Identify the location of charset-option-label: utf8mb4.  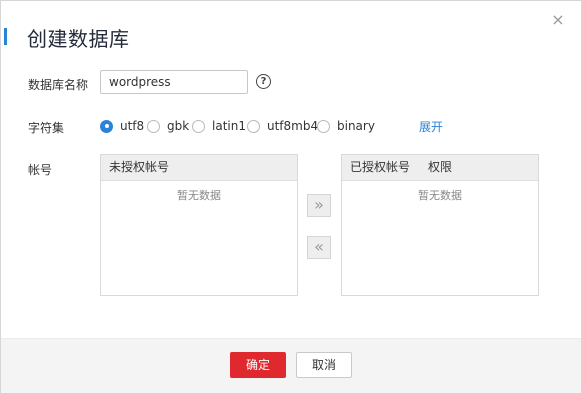
(293, 126).